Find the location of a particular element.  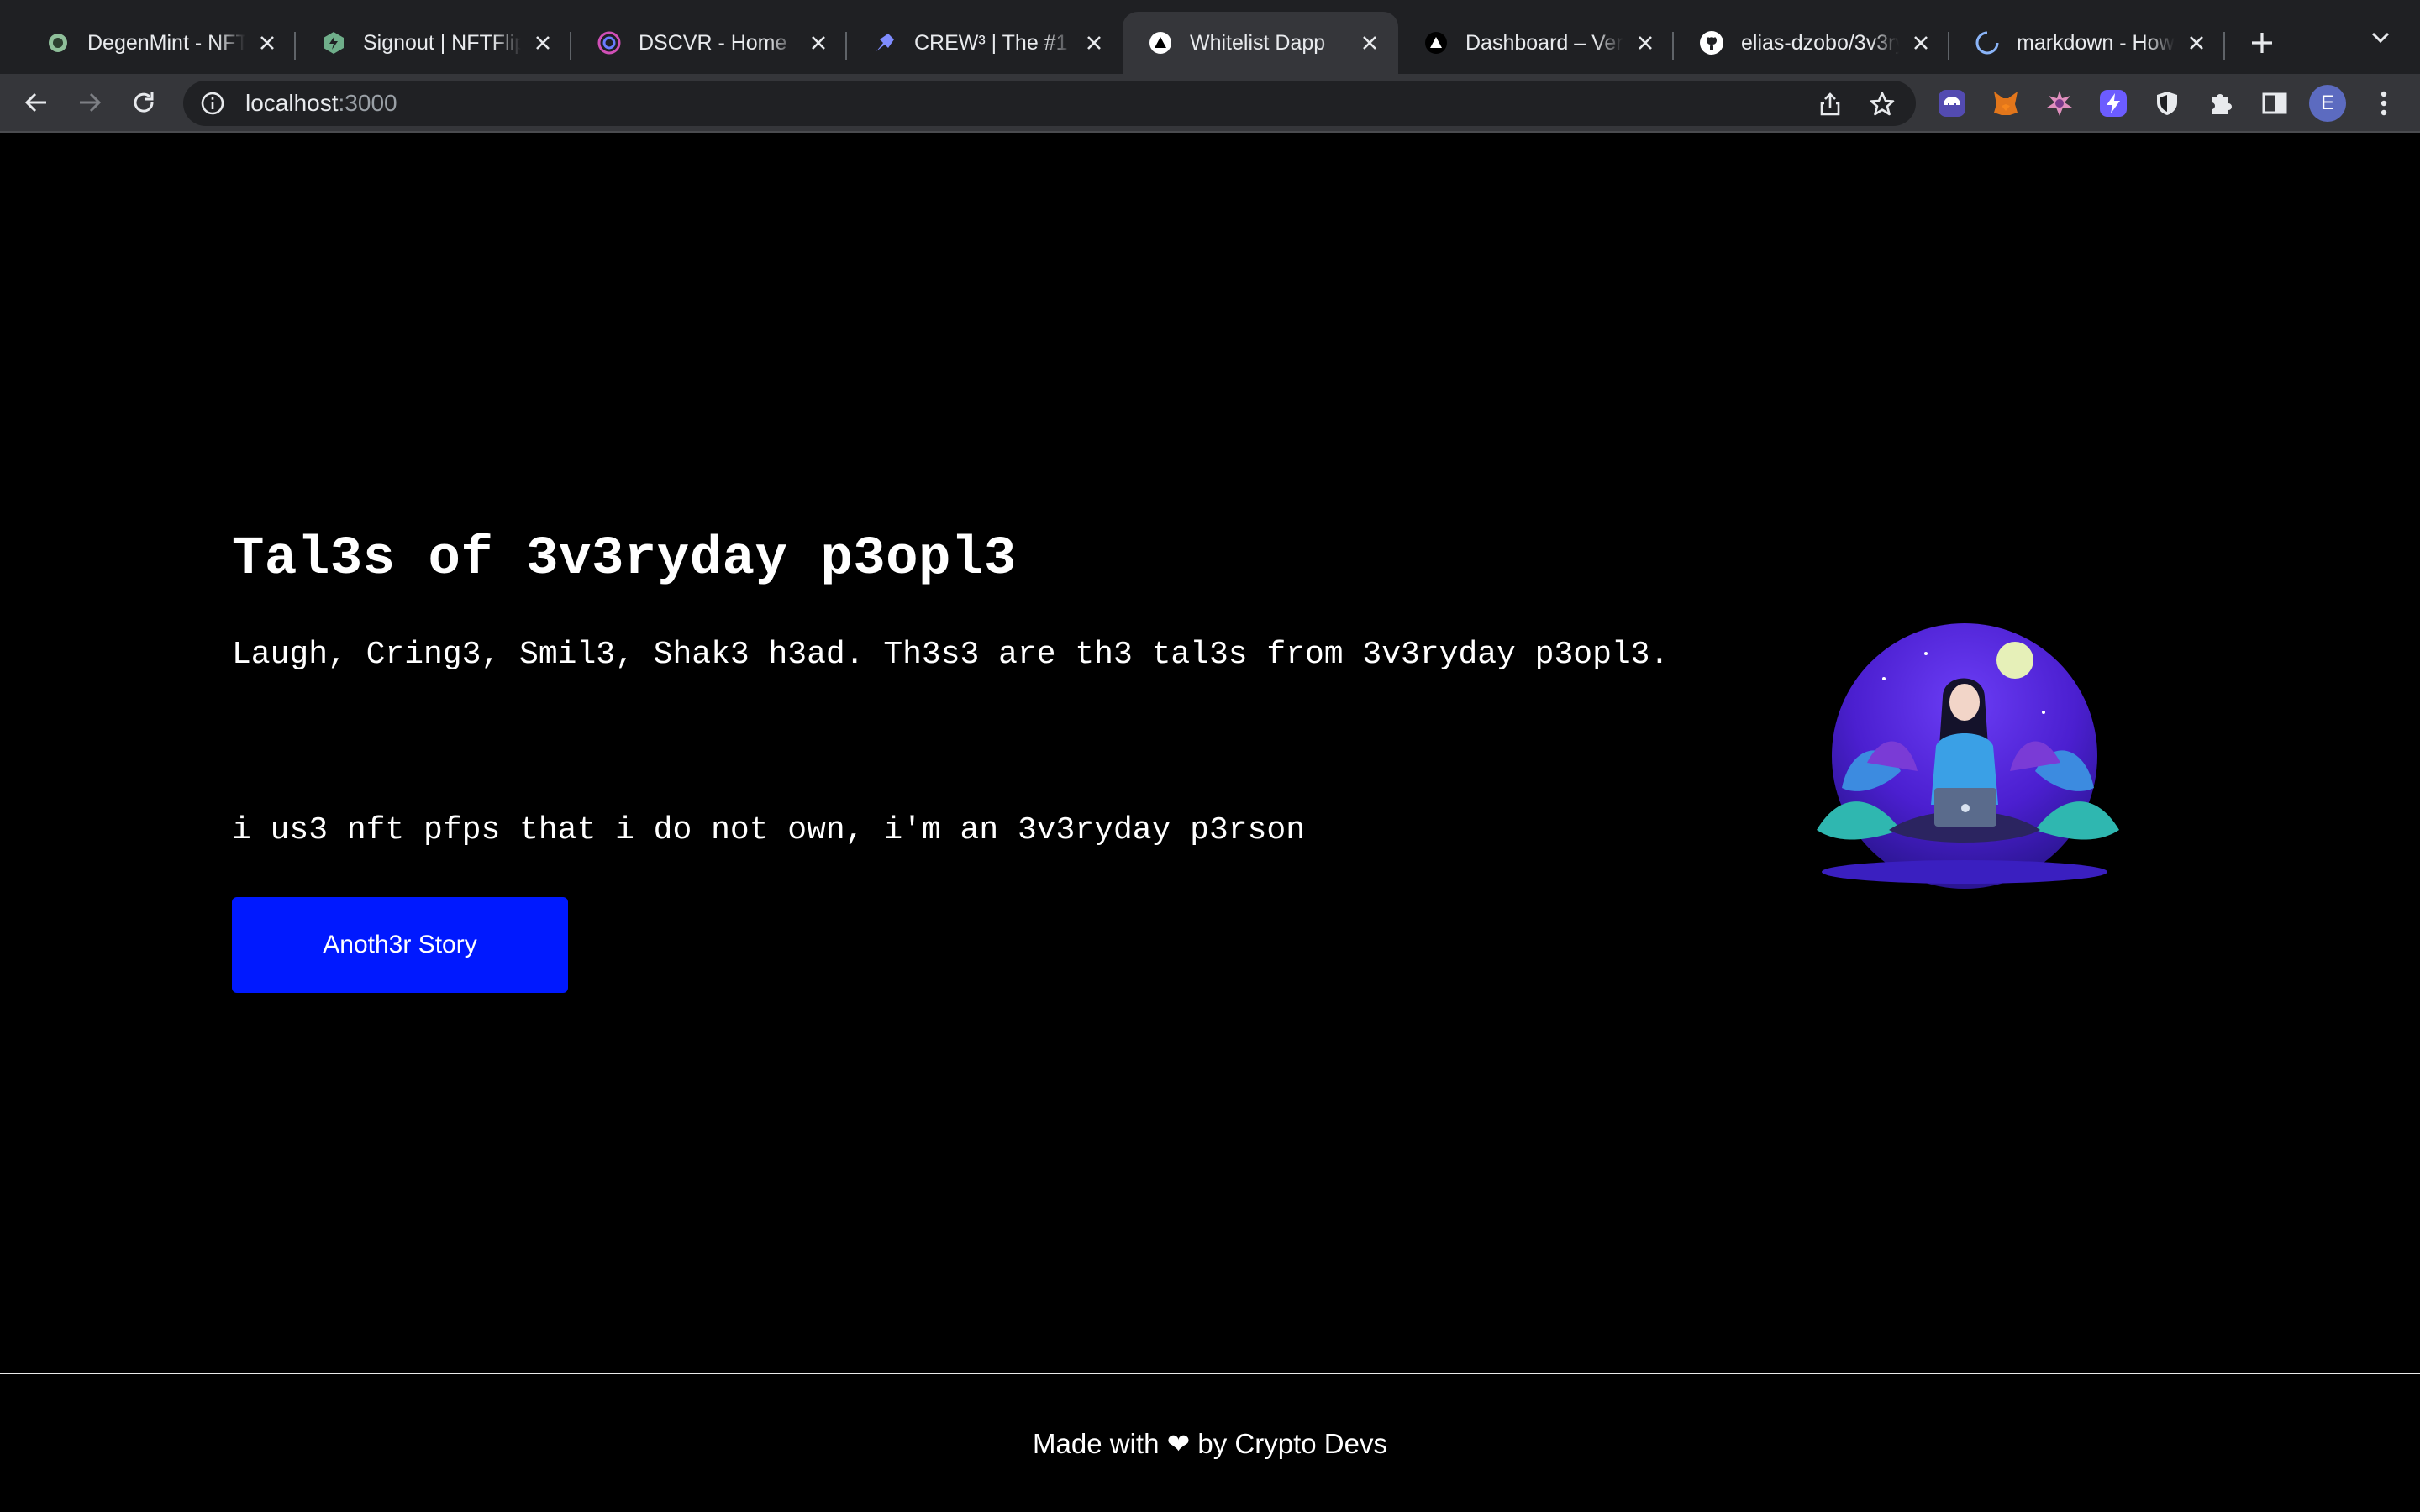

tab-search-chevron-down-icon is located at coordinates (2381, 38).